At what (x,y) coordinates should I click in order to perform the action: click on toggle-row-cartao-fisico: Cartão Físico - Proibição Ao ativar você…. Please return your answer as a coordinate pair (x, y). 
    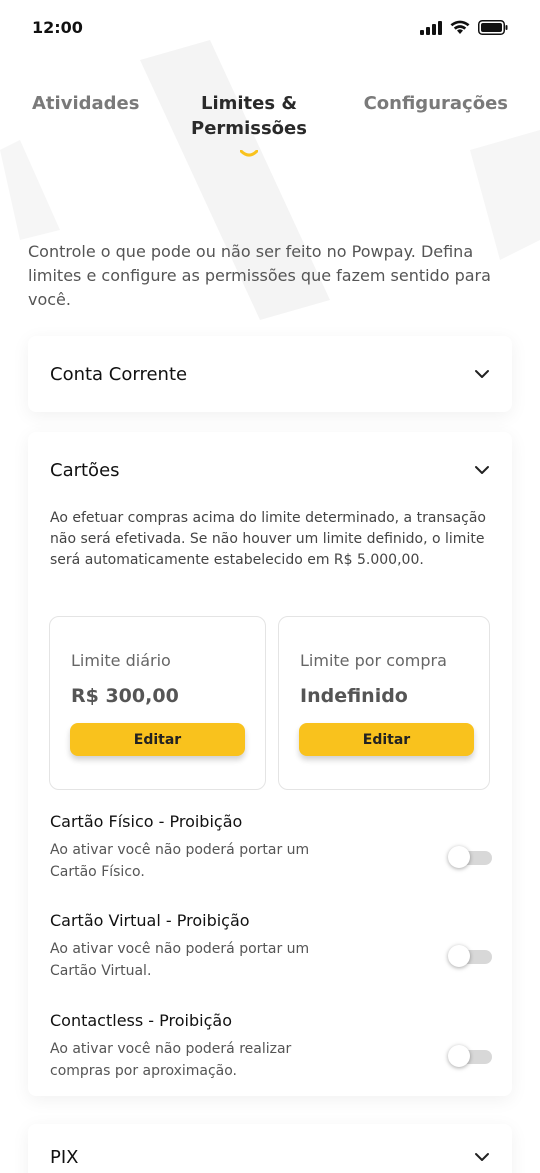
    Looking at the image, I should click on (271, 847).